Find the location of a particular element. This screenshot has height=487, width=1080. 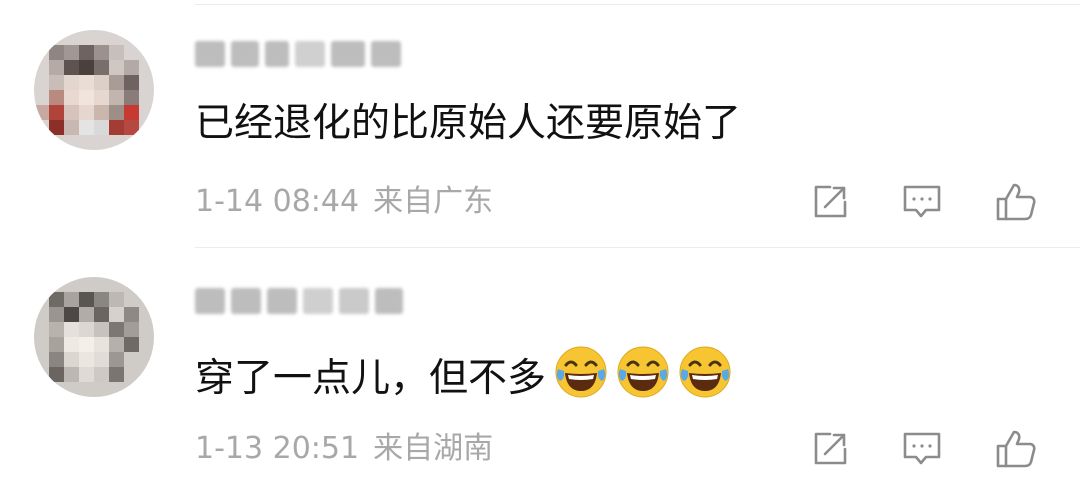

comment-text-content: 已经退化的比原始人还要原始了 is located at coordinates (468, 123).